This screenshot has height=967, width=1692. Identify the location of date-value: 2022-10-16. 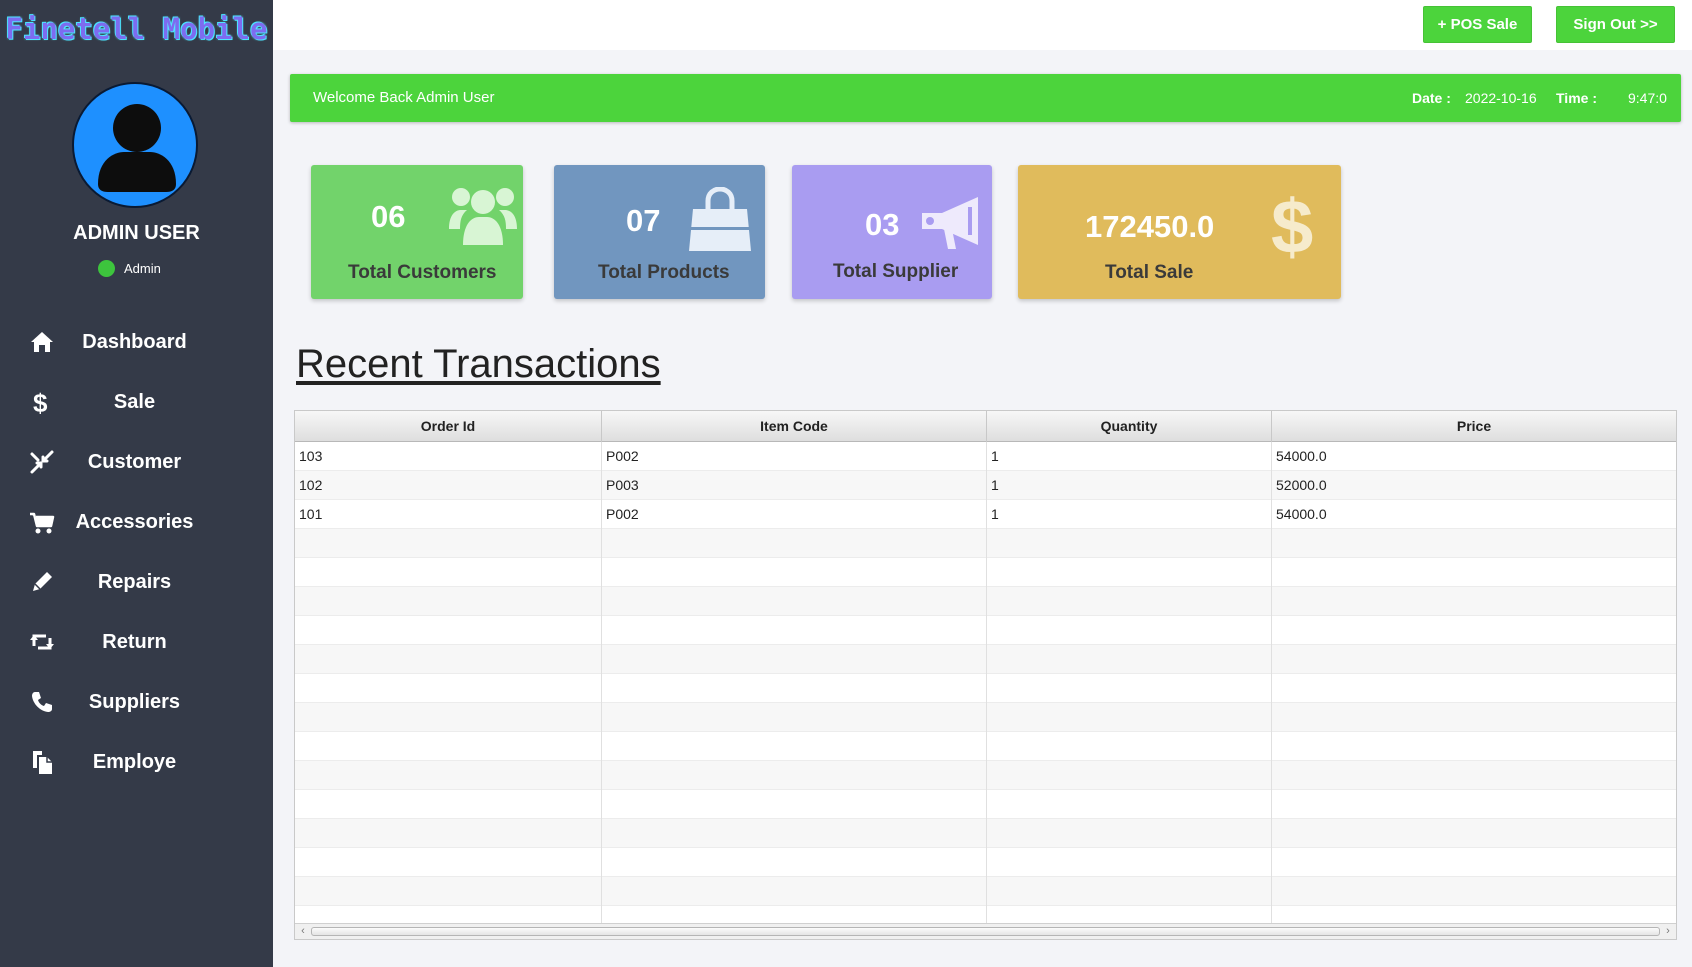
(1501, 98).